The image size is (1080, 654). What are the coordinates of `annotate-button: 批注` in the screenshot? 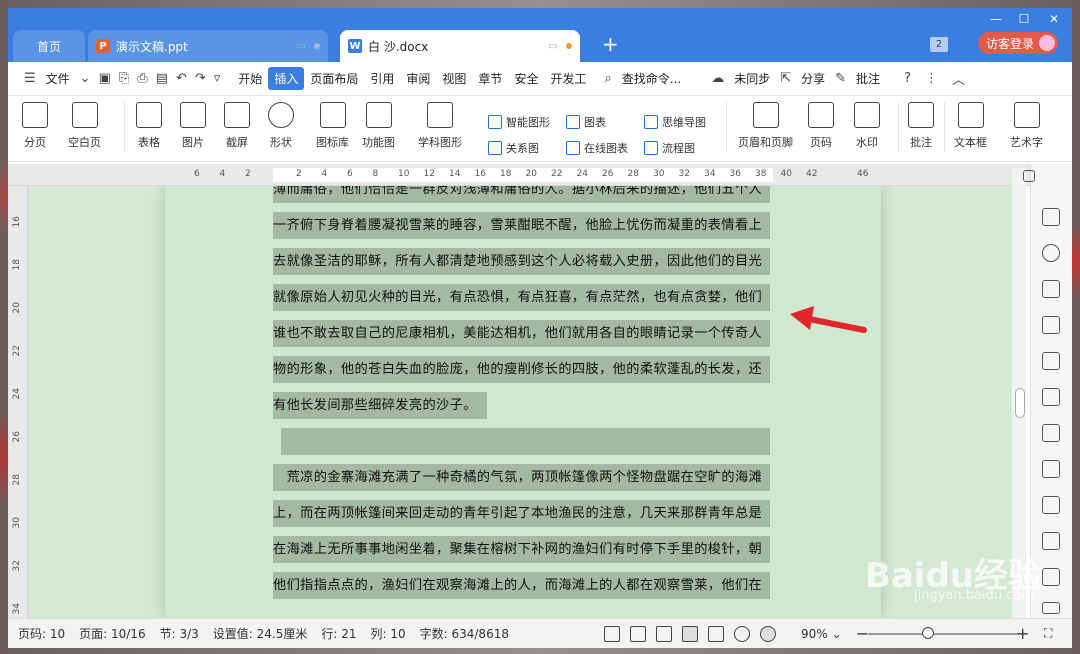 It's located at (868, 78).